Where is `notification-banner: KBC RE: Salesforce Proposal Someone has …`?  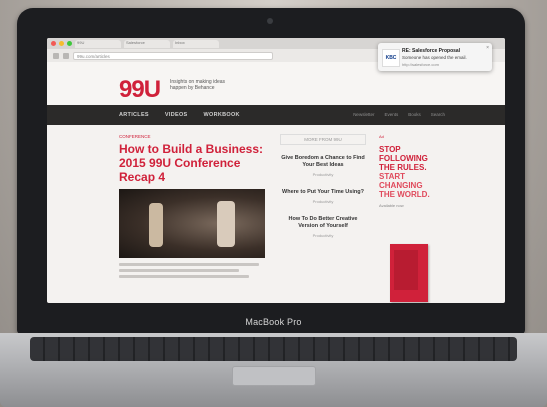 notification-banner: KBC RE: Salesforce Proposal Someone has … is located at coordinates (435, 57).